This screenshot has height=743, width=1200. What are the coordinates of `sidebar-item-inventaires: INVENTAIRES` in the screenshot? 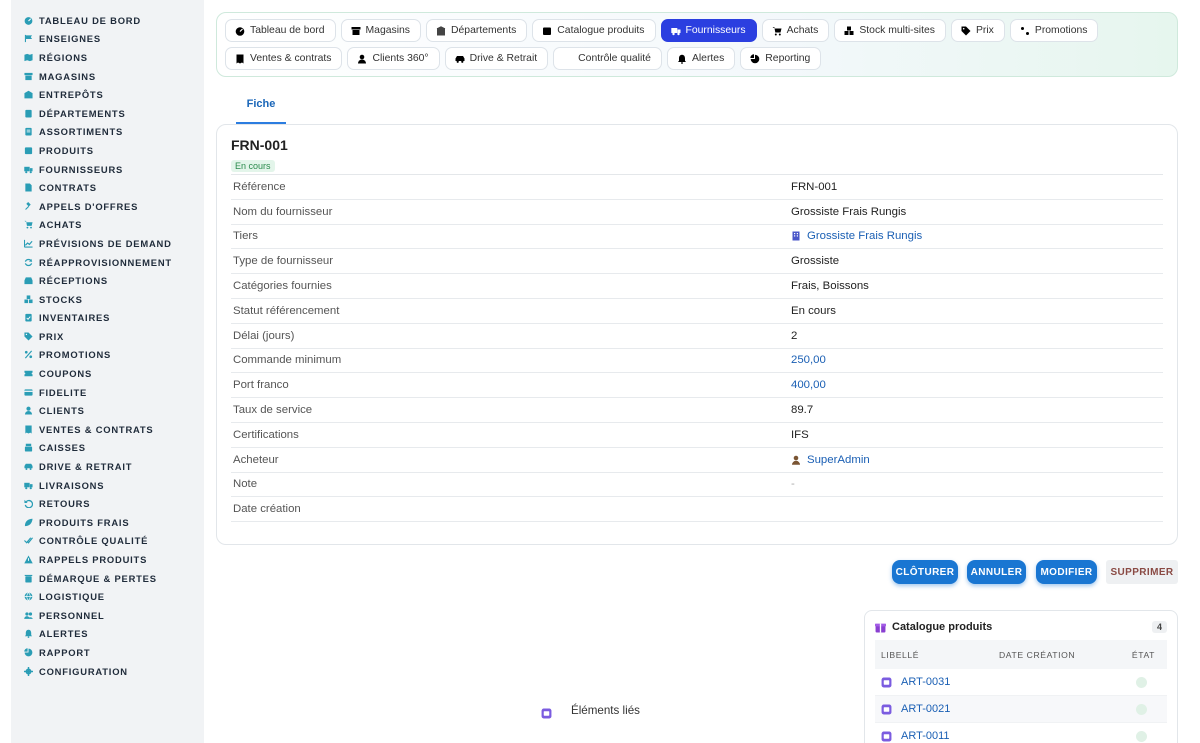 It's located at (107, 318).